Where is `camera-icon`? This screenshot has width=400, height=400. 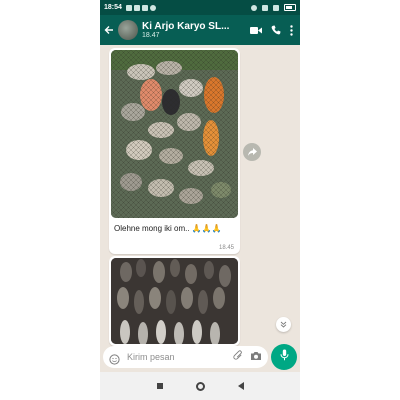
camera-icon is located at coordinates (256, 357).